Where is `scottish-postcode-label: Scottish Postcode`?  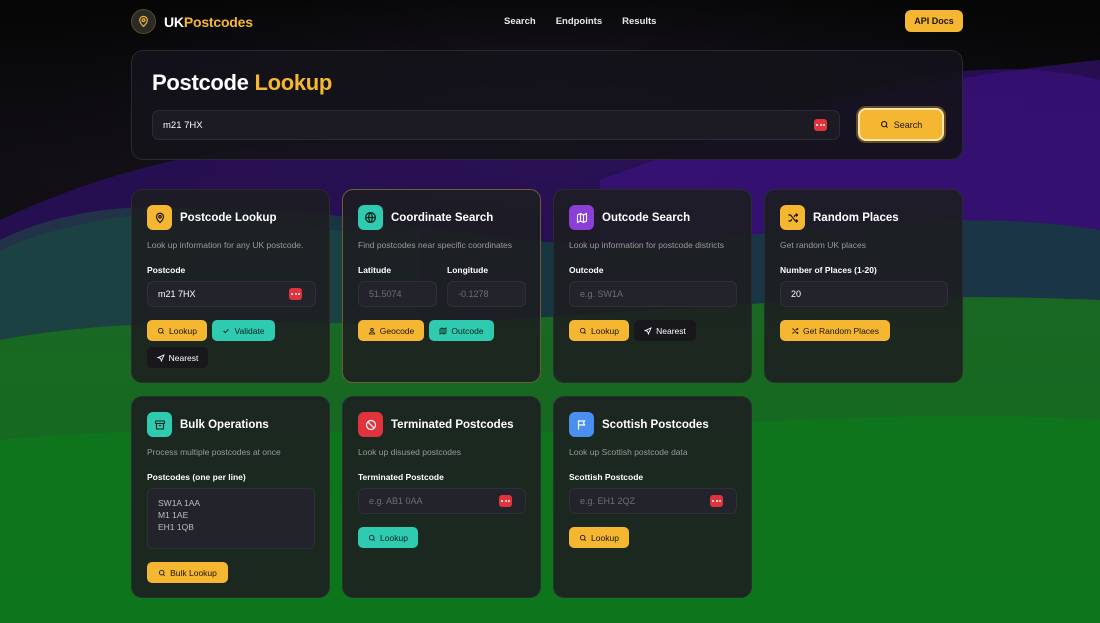 scottish-postcode-label: Scottish Postcode is located at coordinates (606, 477).